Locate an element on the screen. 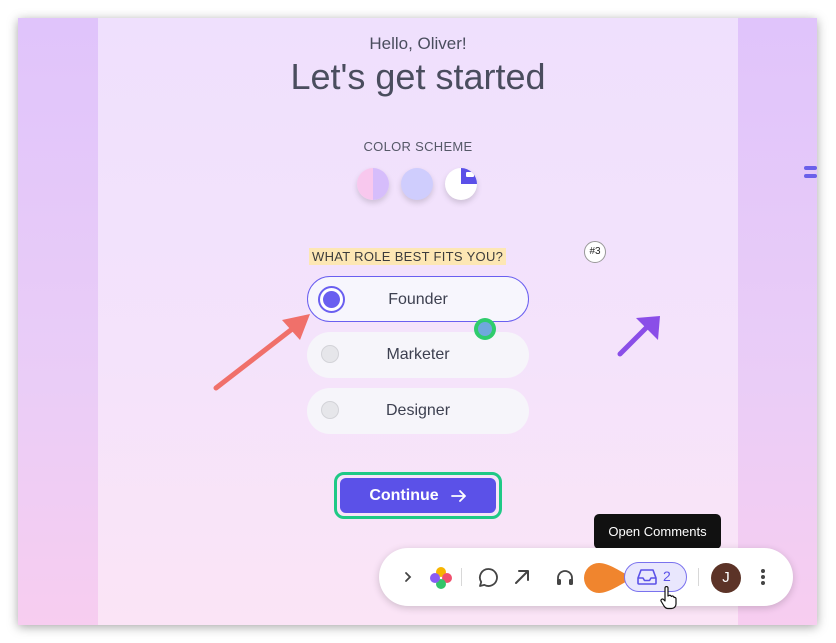  color-scheme-label: COLOR SCHEME is located at coordinates (418, 146).